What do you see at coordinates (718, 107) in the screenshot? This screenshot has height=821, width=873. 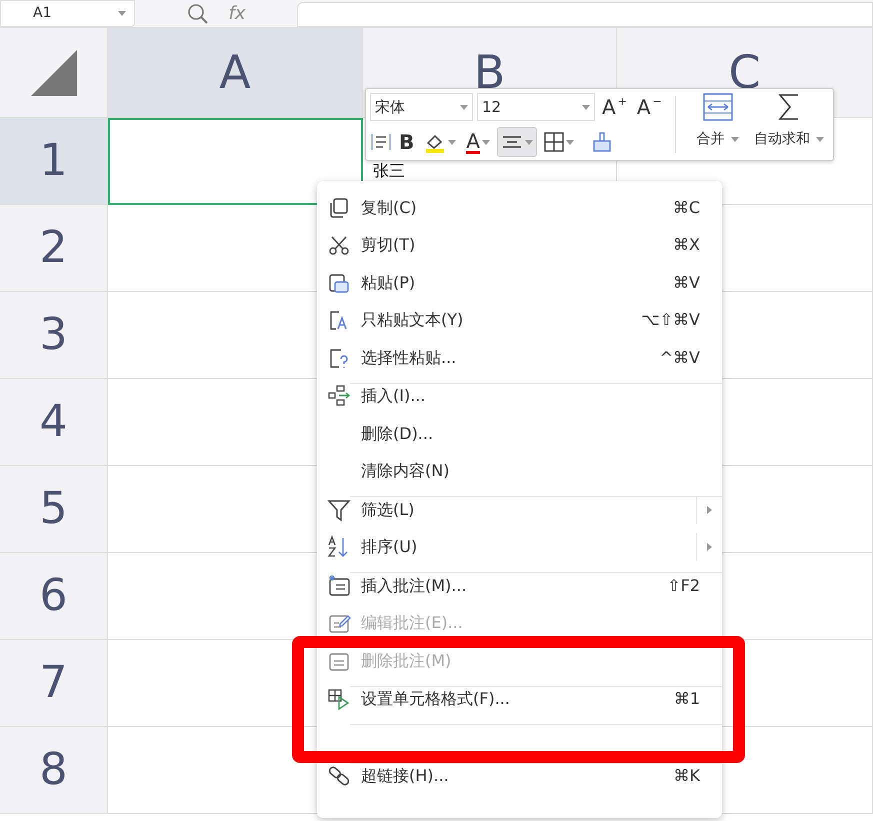 I see `merge-cells-icon` at bounding box center [718, 107].